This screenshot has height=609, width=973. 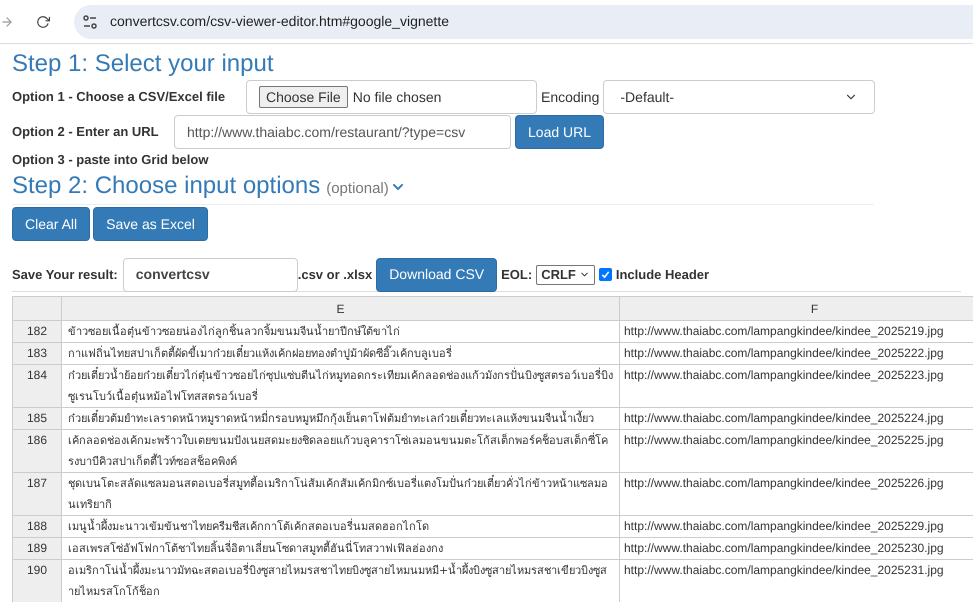 I want to click on row-number: 187, so click(x=37, y=494).